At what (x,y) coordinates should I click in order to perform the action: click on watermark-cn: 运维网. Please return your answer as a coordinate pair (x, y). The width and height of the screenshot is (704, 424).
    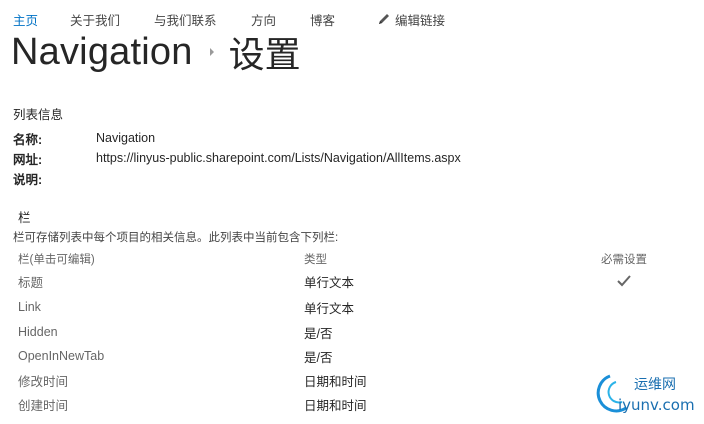
    Looking at the image, I should click on (655, 385).